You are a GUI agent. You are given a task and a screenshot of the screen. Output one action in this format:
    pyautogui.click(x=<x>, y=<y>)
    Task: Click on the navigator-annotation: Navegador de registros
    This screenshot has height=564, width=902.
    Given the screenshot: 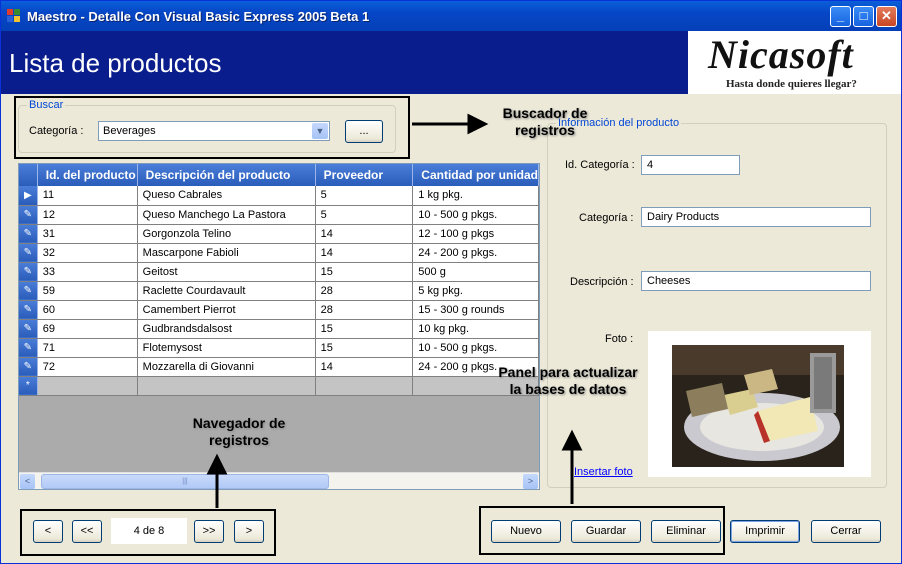 What is the action you would take?
    pyautogui.click(x=239, y=431)
    